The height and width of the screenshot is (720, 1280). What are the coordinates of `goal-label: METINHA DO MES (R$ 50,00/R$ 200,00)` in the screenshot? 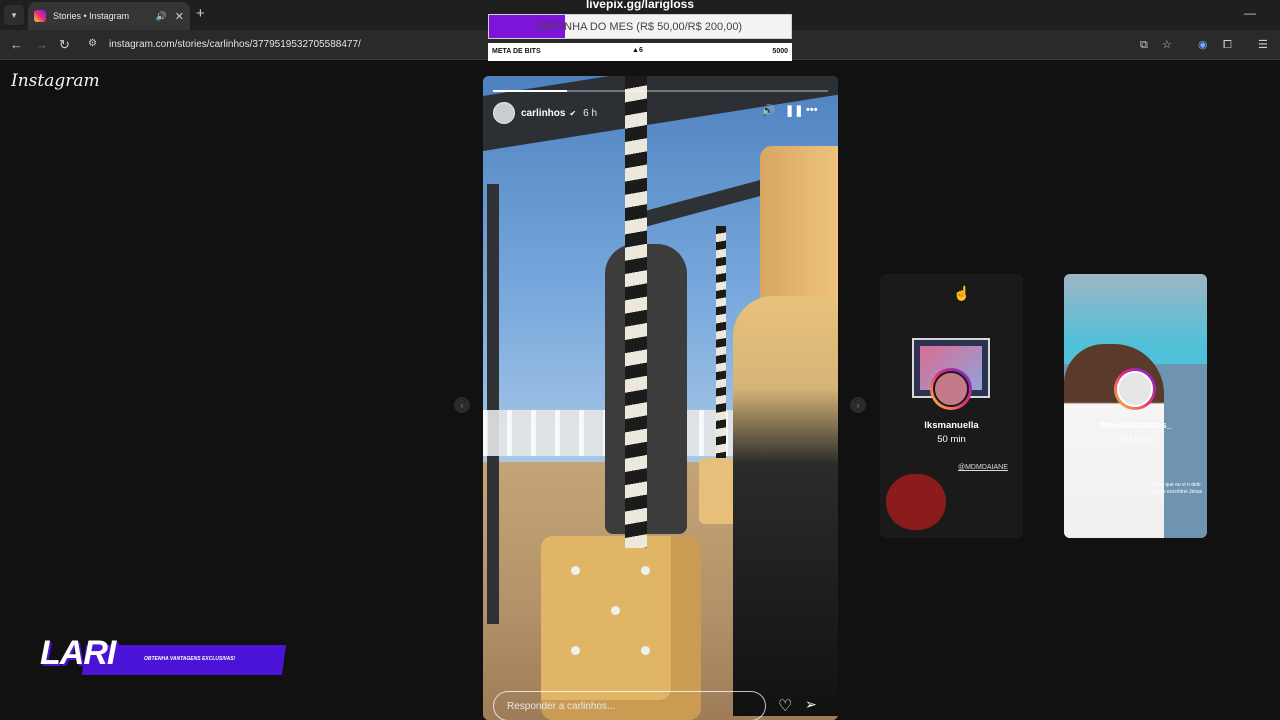 It's located at (640, 27).